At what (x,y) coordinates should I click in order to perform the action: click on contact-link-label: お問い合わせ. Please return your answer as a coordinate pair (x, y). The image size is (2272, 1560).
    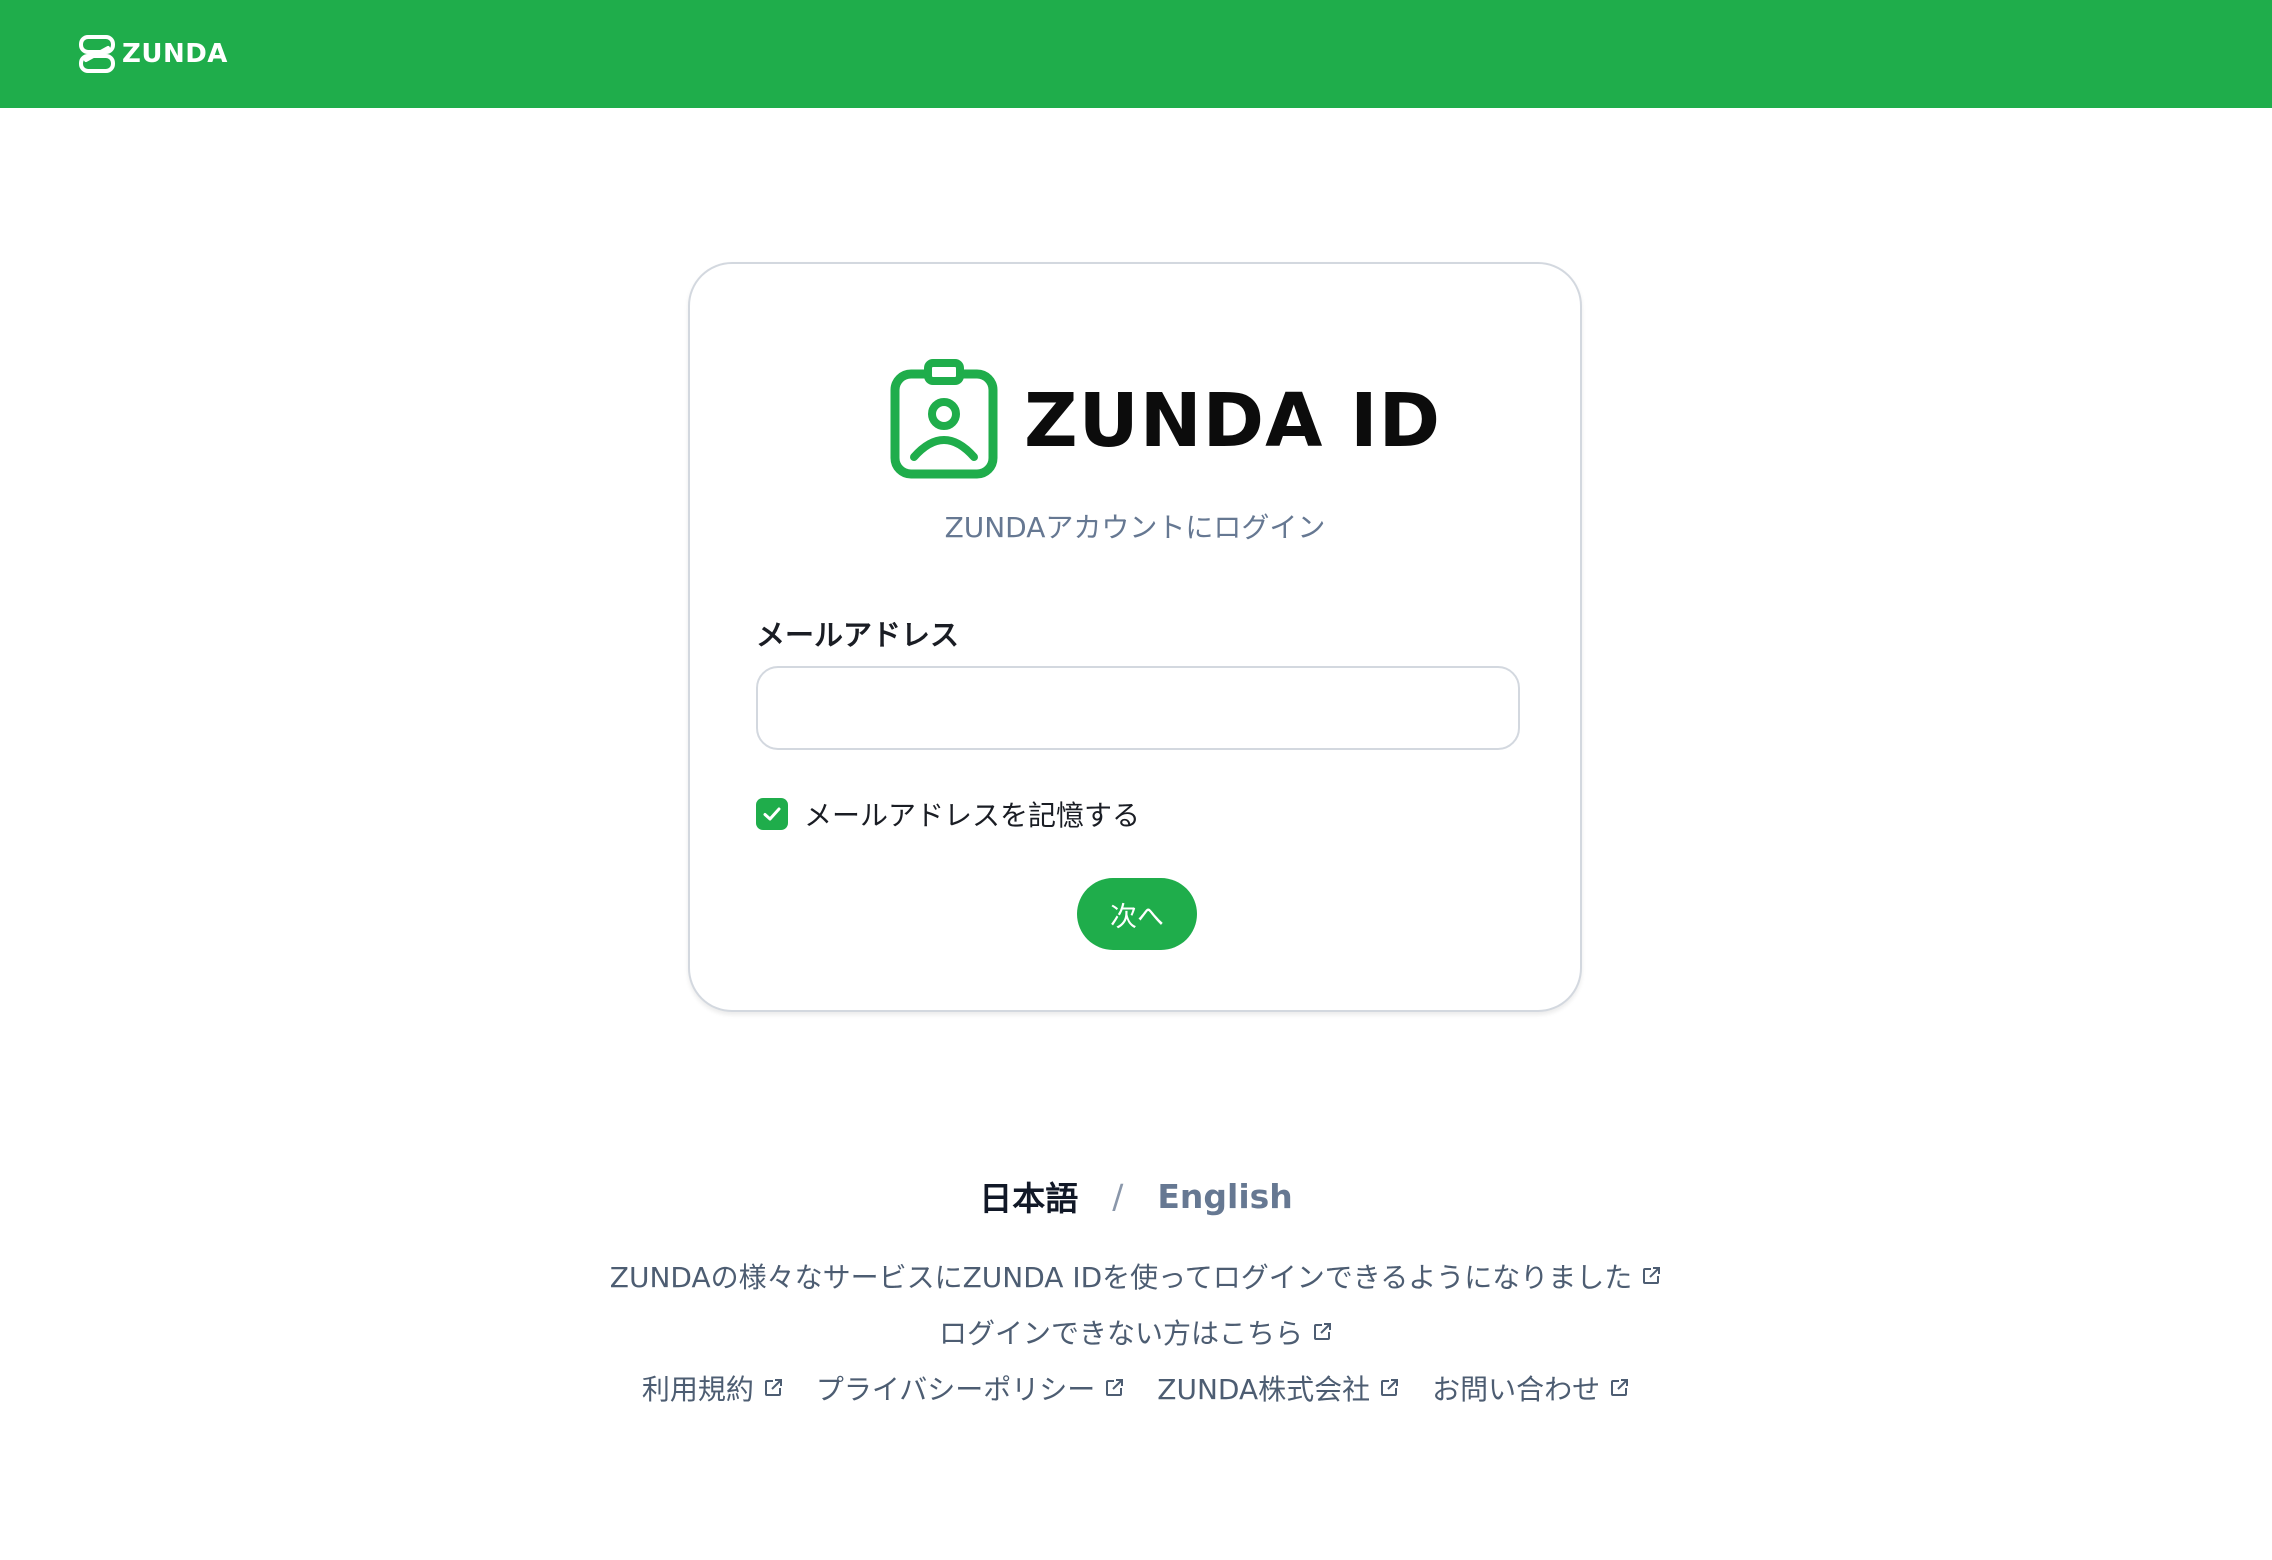
    Looking at the image, I should click on (1516, 1389).